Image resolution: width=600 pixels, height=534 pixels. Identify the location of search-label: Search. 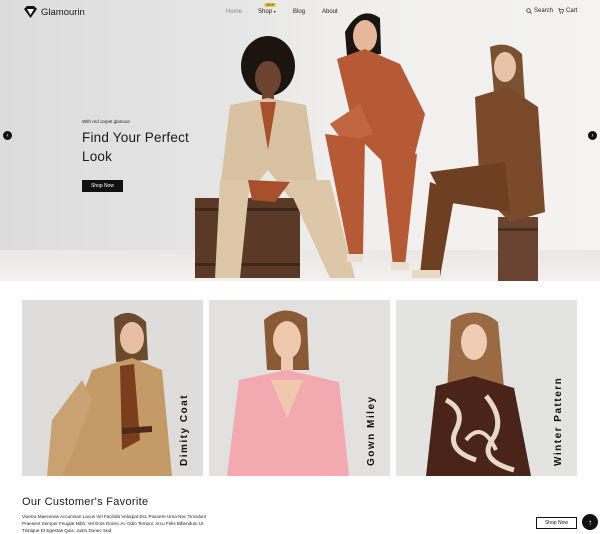
(544, 11).